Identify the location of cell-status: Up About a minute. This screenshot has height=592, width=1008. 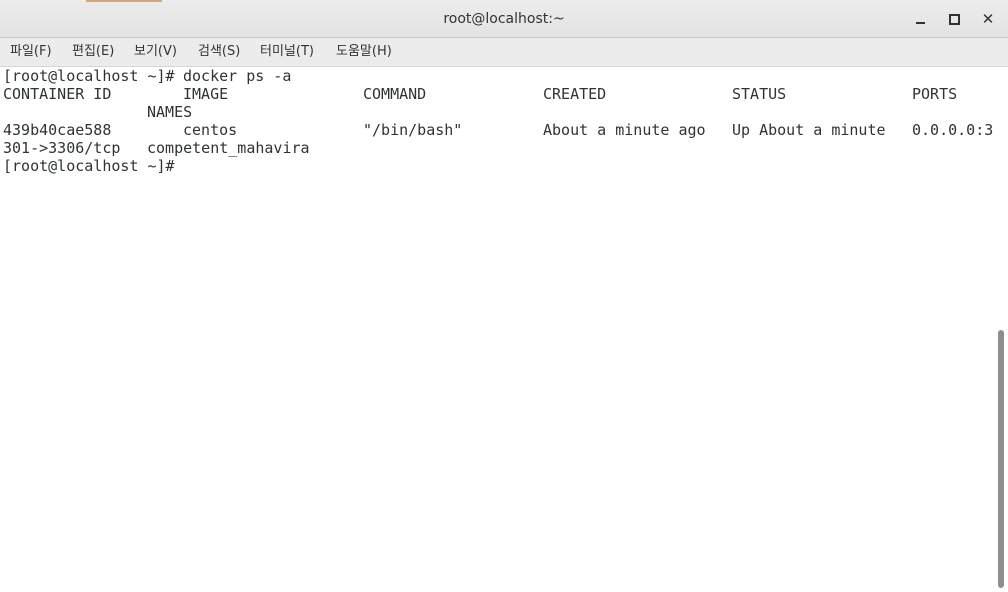
(809, 130).